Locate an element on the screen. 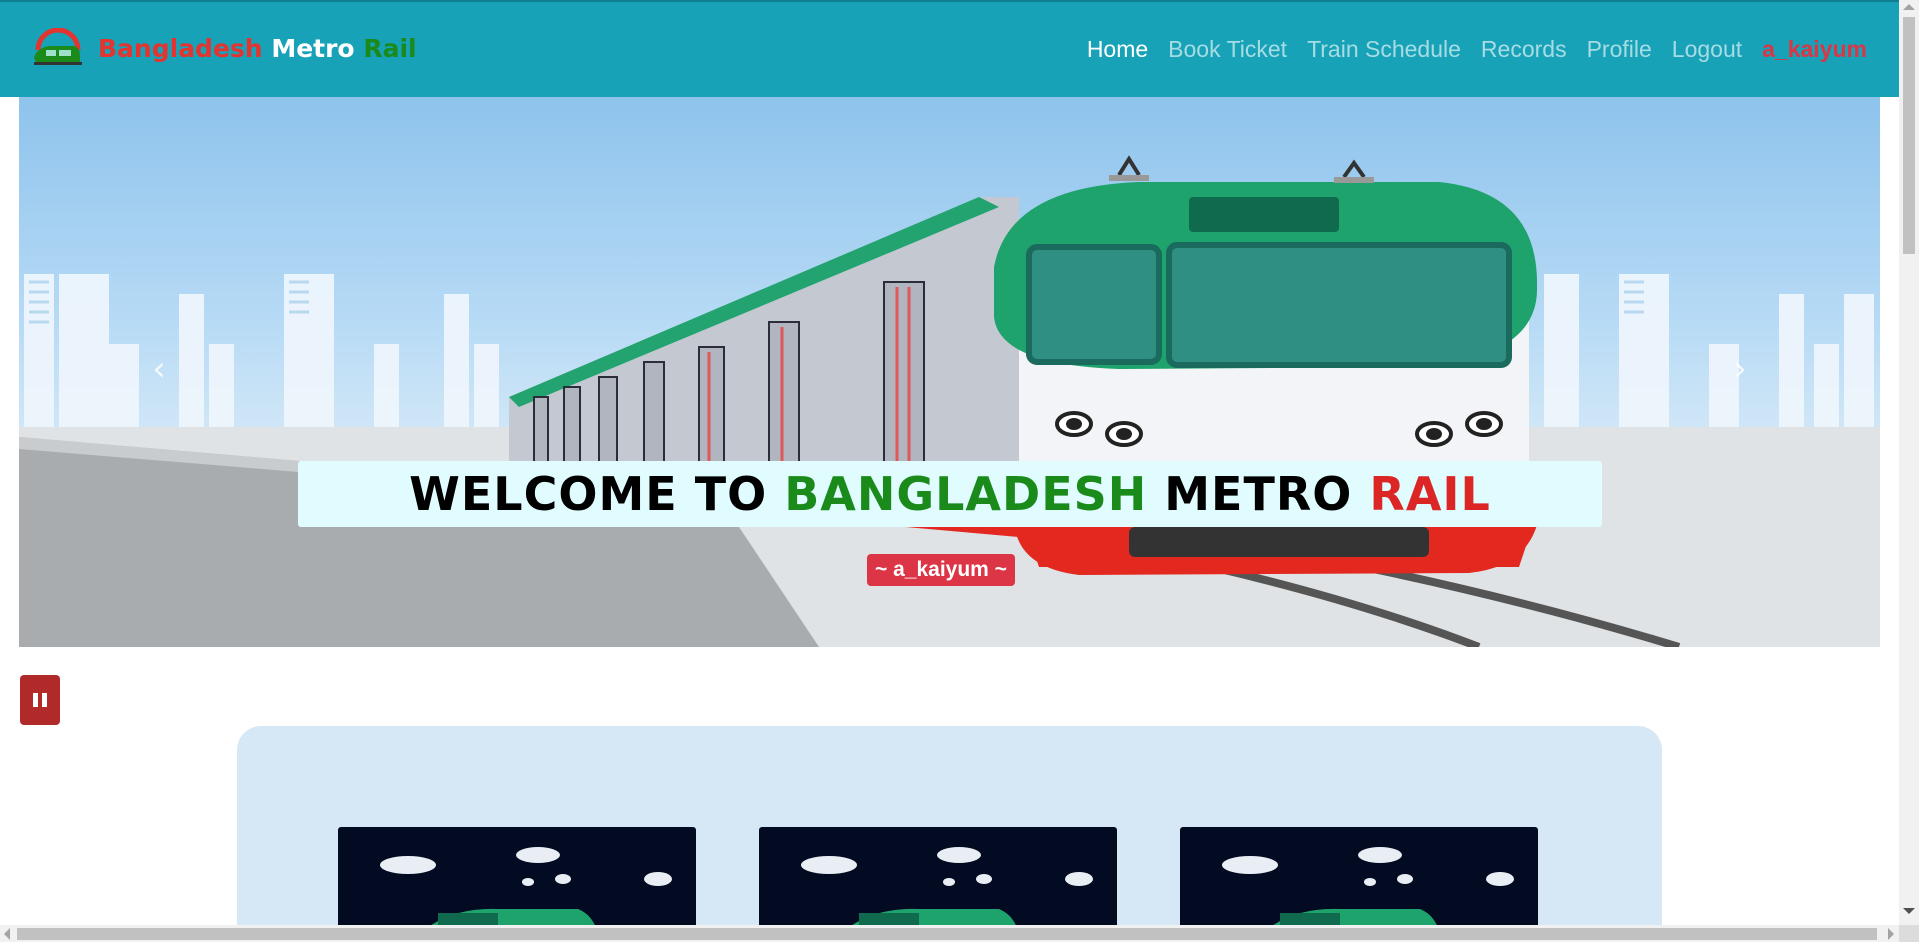  metro-train-logo-icon is located at coordinates (58, 46).